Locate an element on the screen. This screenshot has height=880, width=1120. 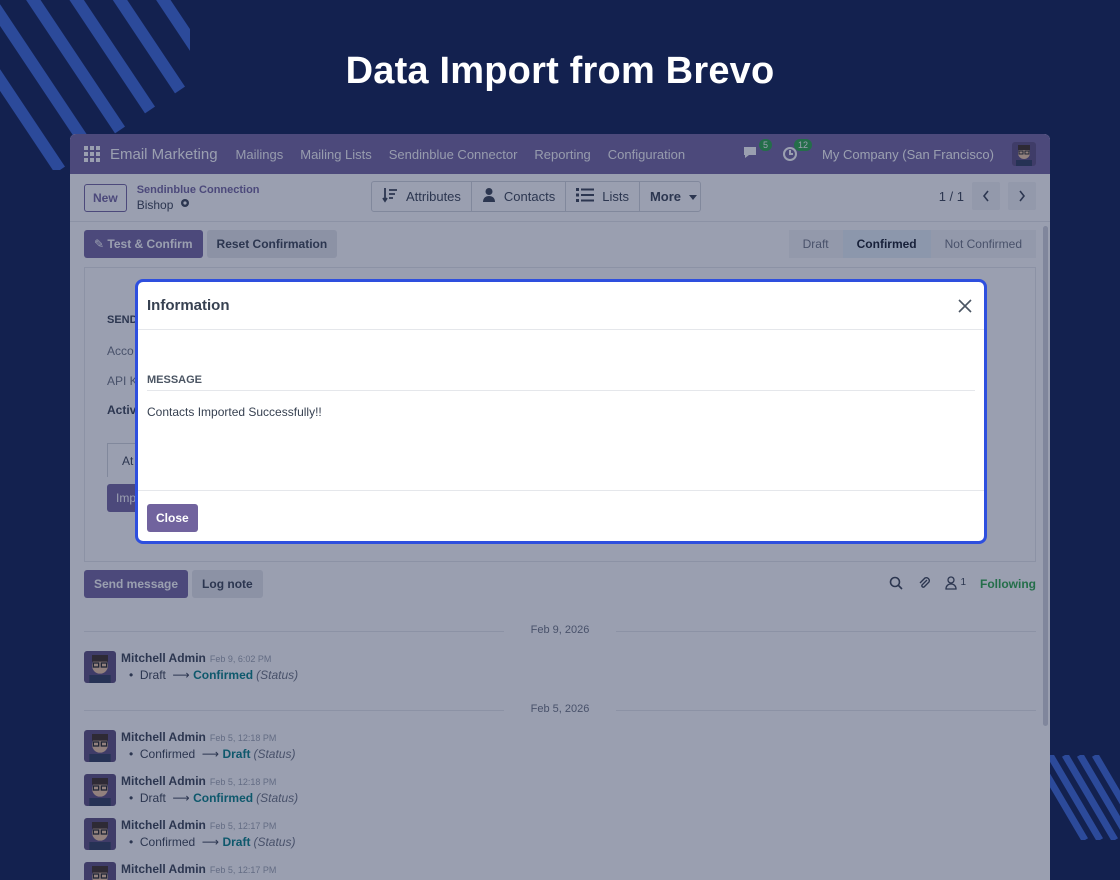
page-headline: Data Import from Brevo is located at coordinates (560, 71).